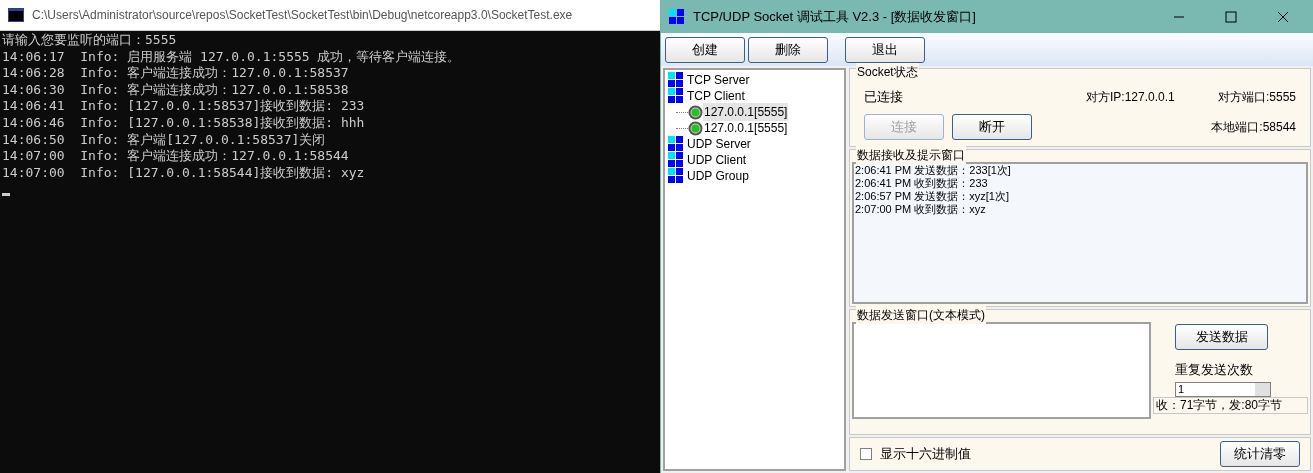 The image size is (1313, 473). Describe the element at coordinates (176, 73) in the screenshot. I see `console-line: 14:06:28 Info: 客户端连接成功：127.0.0.1:58537` at that location.